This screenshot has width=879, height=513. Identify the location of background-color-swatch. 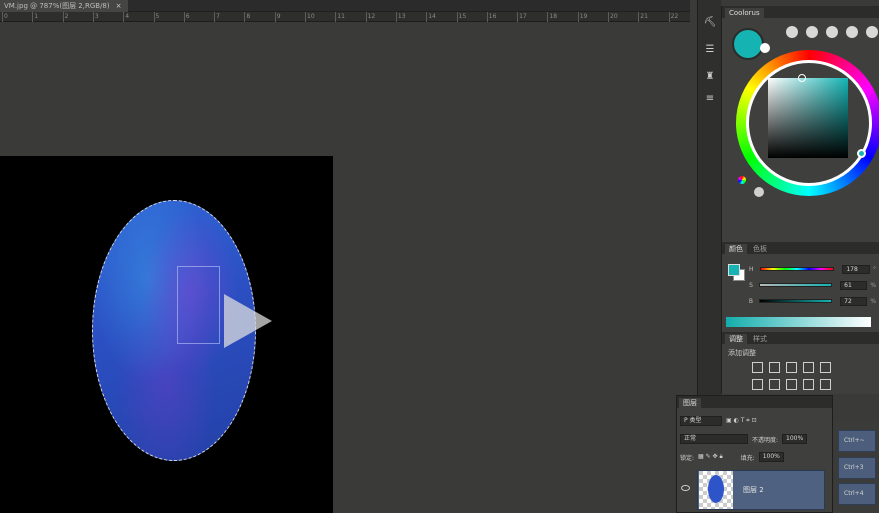
(765, 48).